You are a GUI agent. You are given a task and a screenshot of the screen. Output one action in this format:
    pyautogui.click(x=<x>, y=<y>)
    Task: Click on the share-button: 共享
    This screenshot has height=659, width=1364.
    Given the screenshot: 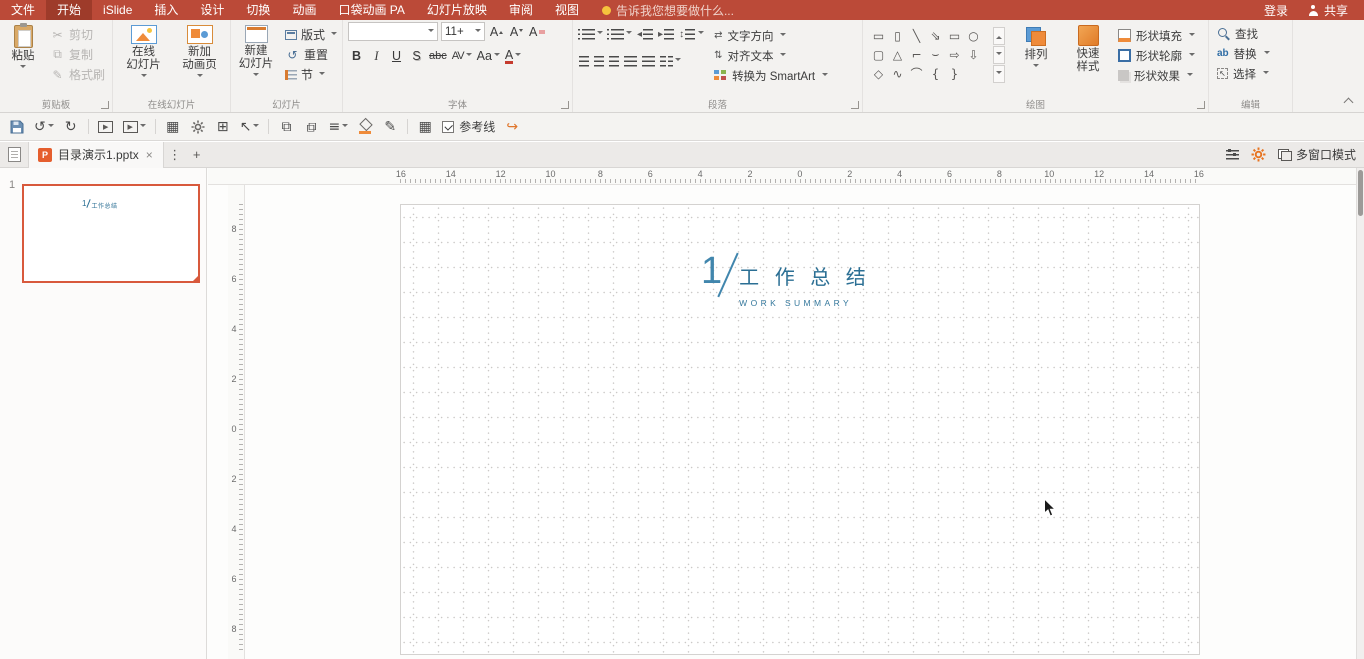 What is the action you would take?
    pyautogui.click(x=1328, y=10)
    